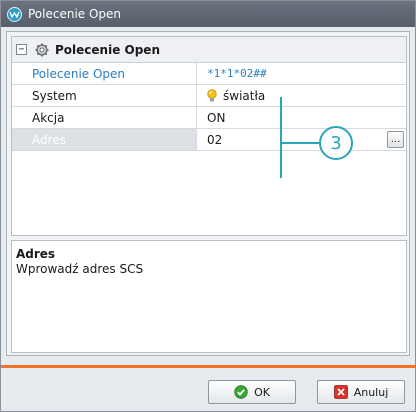 The image size is (416, 412). I want to click on property-group-title: Polecenie Open, so click(107, 49).